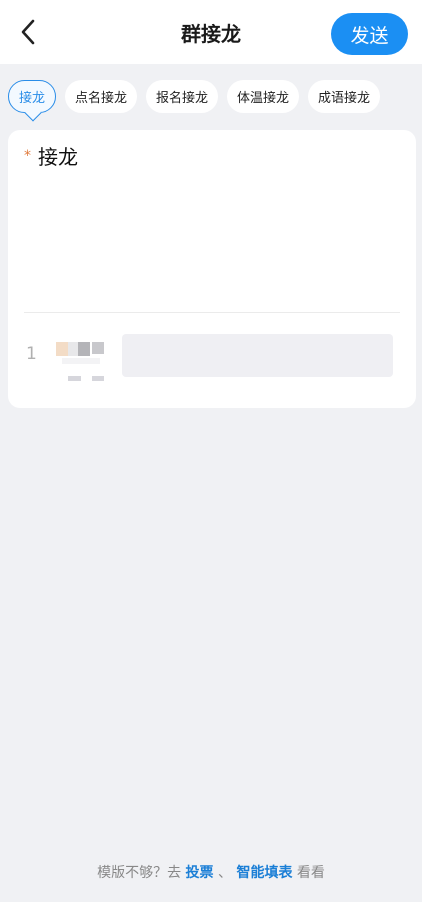  Describe the element at coordinates (33, 113) in the screenshot. I see `chip-pointer` at that location.